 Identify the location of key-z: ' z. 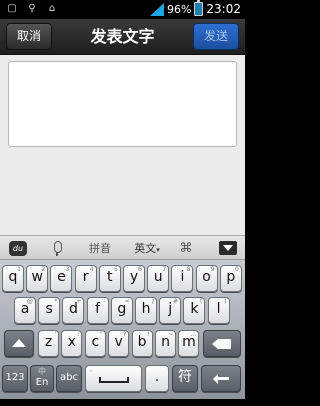
(48, 343).